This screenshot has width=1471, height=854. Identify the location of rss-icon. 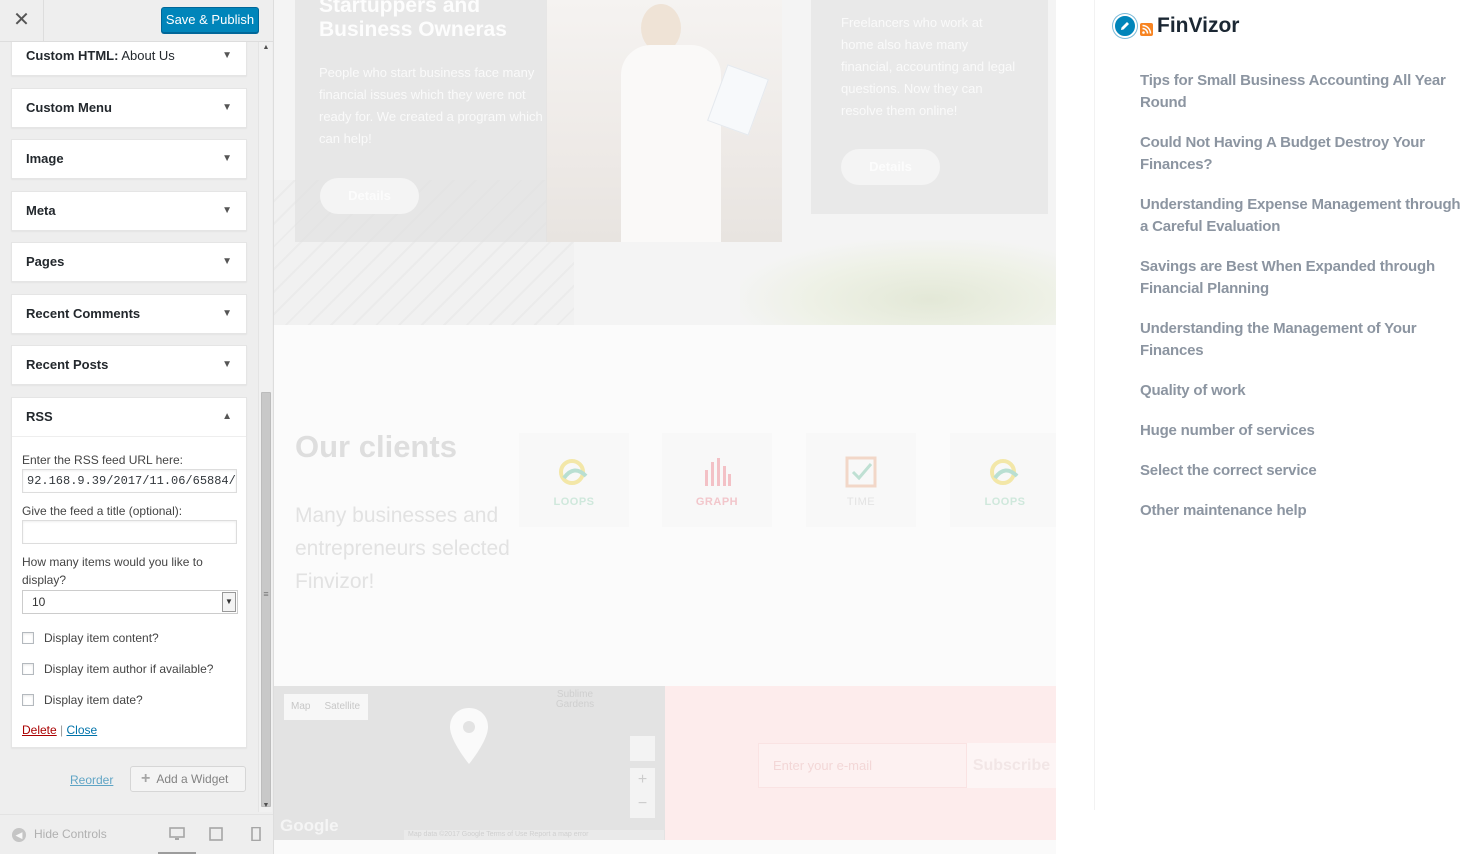
(1146, 29).